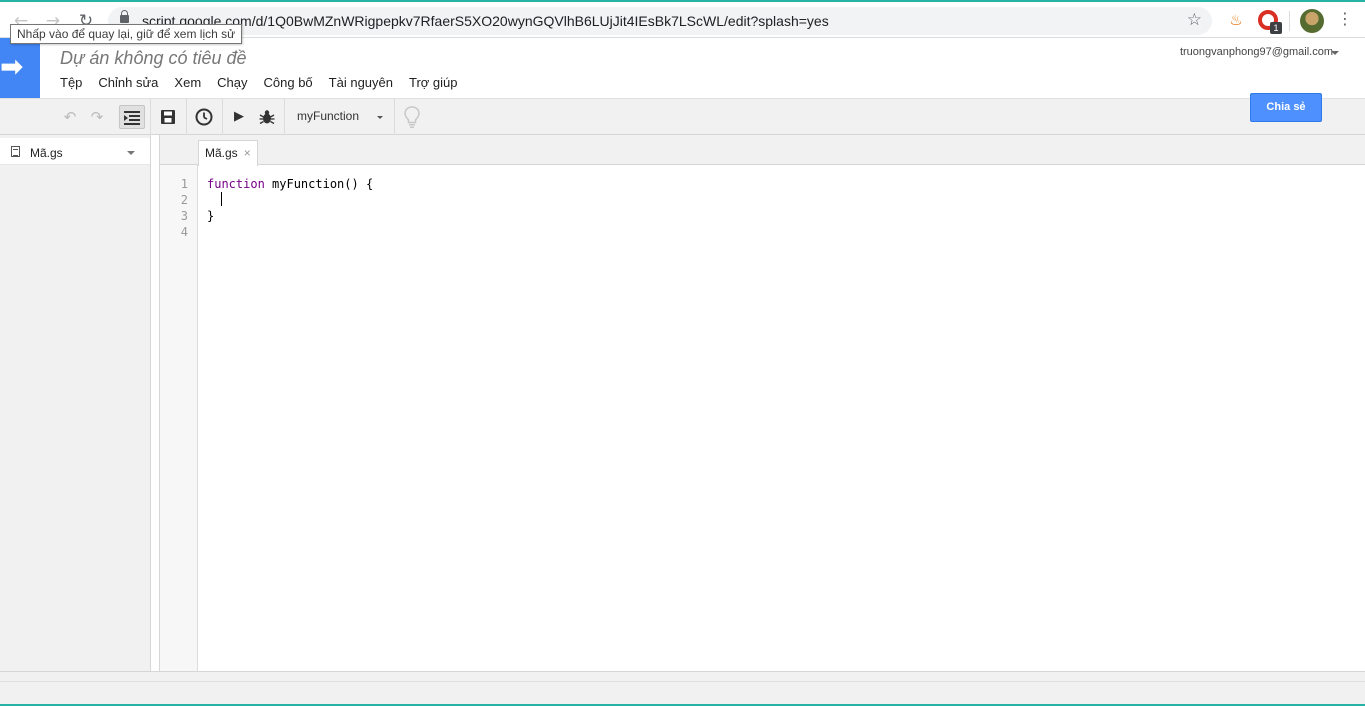 The height and width of the screenshot is (706, 1365). I want to click on save-icon, so click(168, 117).